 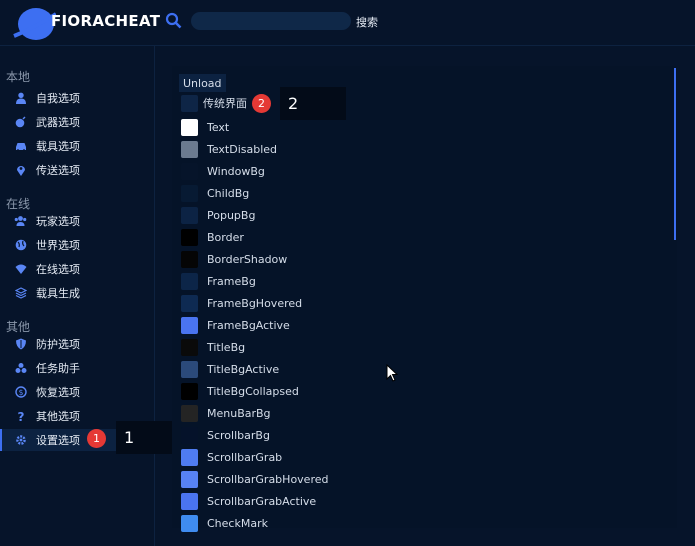 I want to click on color-row: MenuBarBg, so click(x=226, y=413).